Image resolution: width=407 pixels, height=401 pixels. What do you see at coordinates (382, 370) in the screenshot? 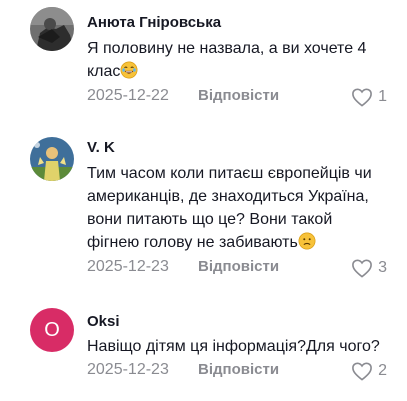
I see `like-count: 2` at bounding box center [382, 370].